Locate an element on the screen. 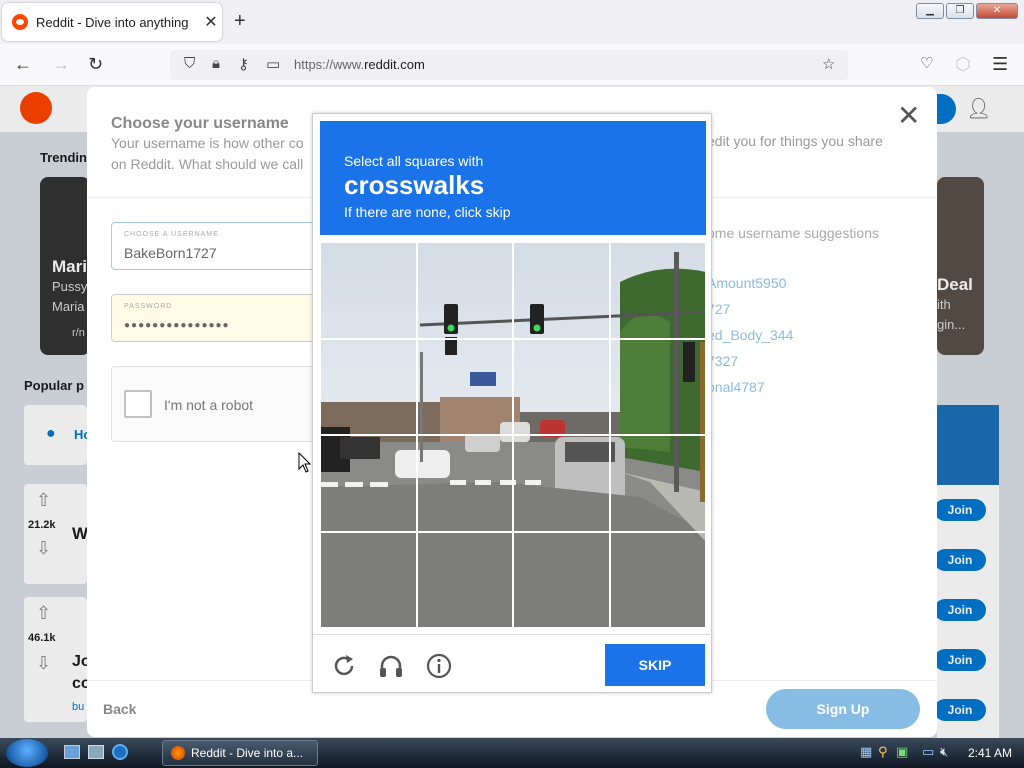 The height and width of the screenshot is (768, 1024). taskbar-clock: 2:41 AM is located at coordinates (989, 753).